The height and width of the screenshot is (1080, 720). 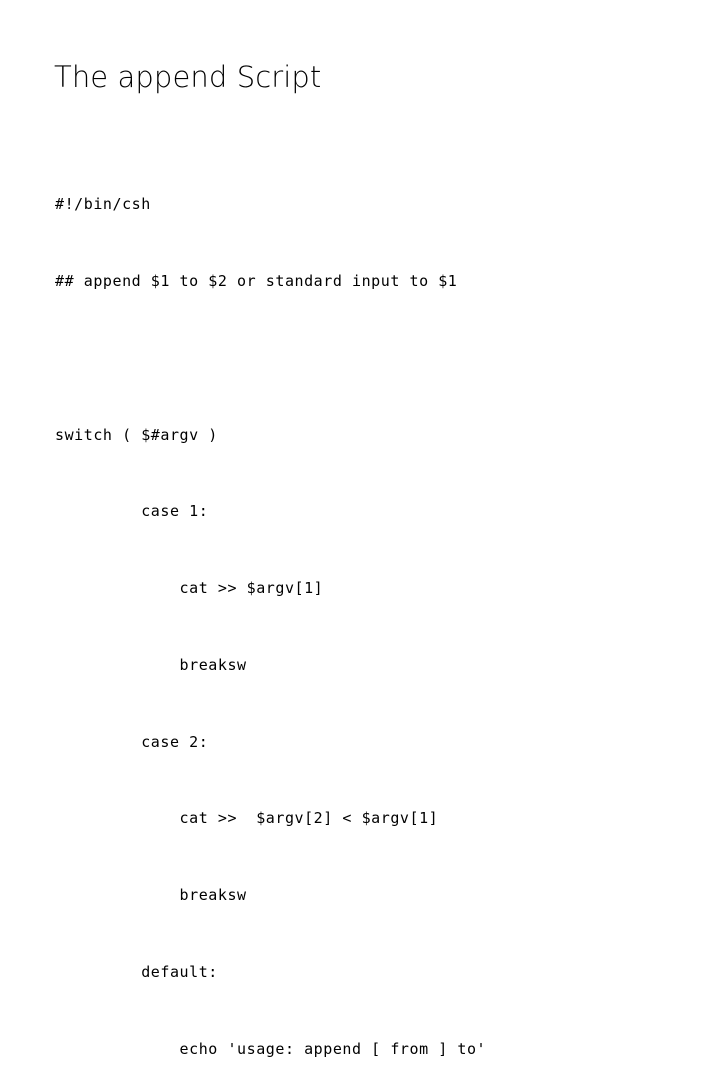 I want to click on code-line: echo 'usage: append [ from ] to', so click(x=271, y=1048).